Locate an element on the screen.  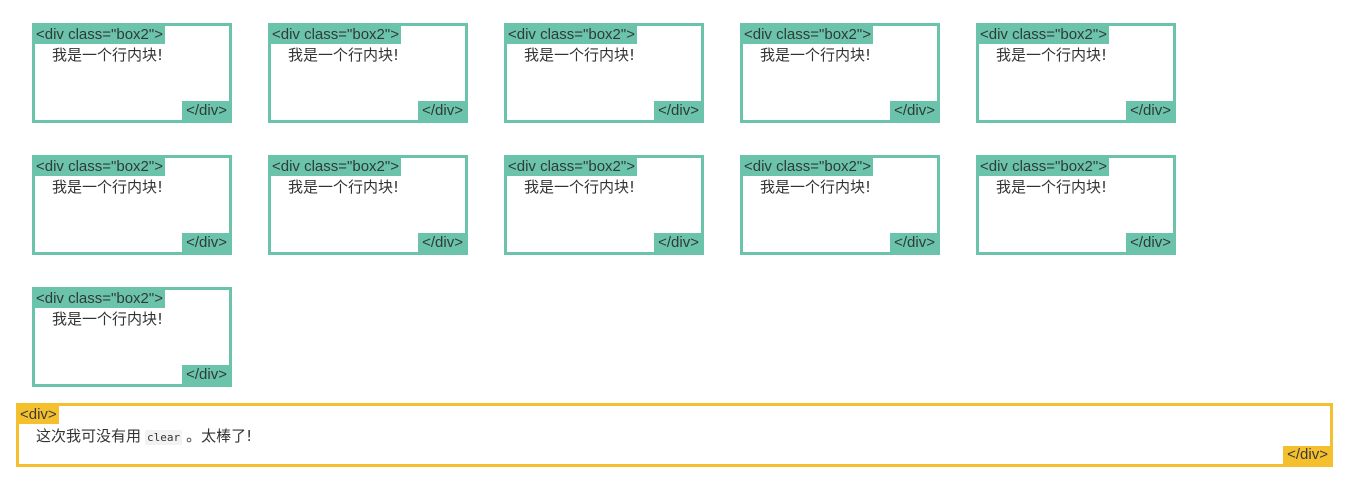
outer-text-before: 这次我可没有用 is located at coordinates (89, 436).